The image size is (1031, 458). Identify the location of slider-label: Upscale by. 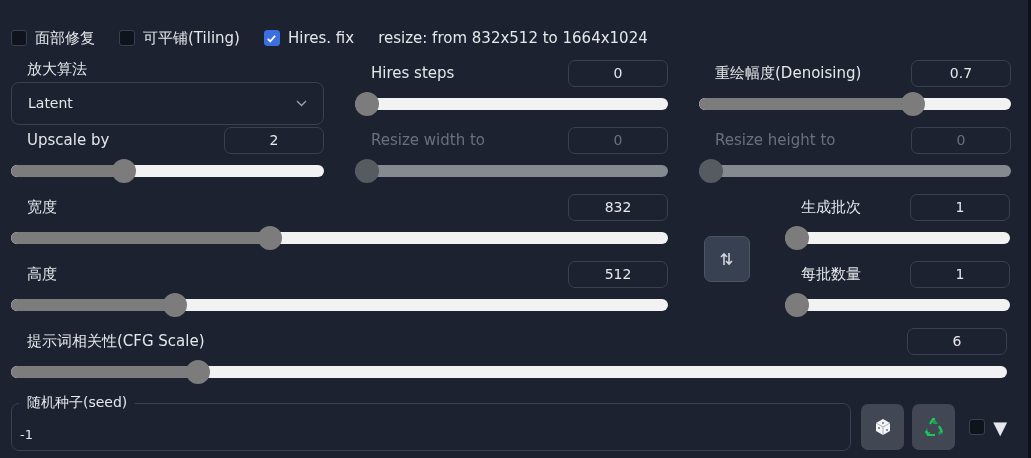
(68, 140).